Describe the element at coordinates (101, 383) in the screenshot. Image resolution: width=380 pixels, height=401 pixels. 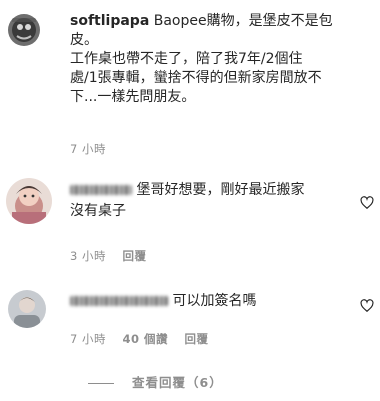
I see `divider-line` at that location.